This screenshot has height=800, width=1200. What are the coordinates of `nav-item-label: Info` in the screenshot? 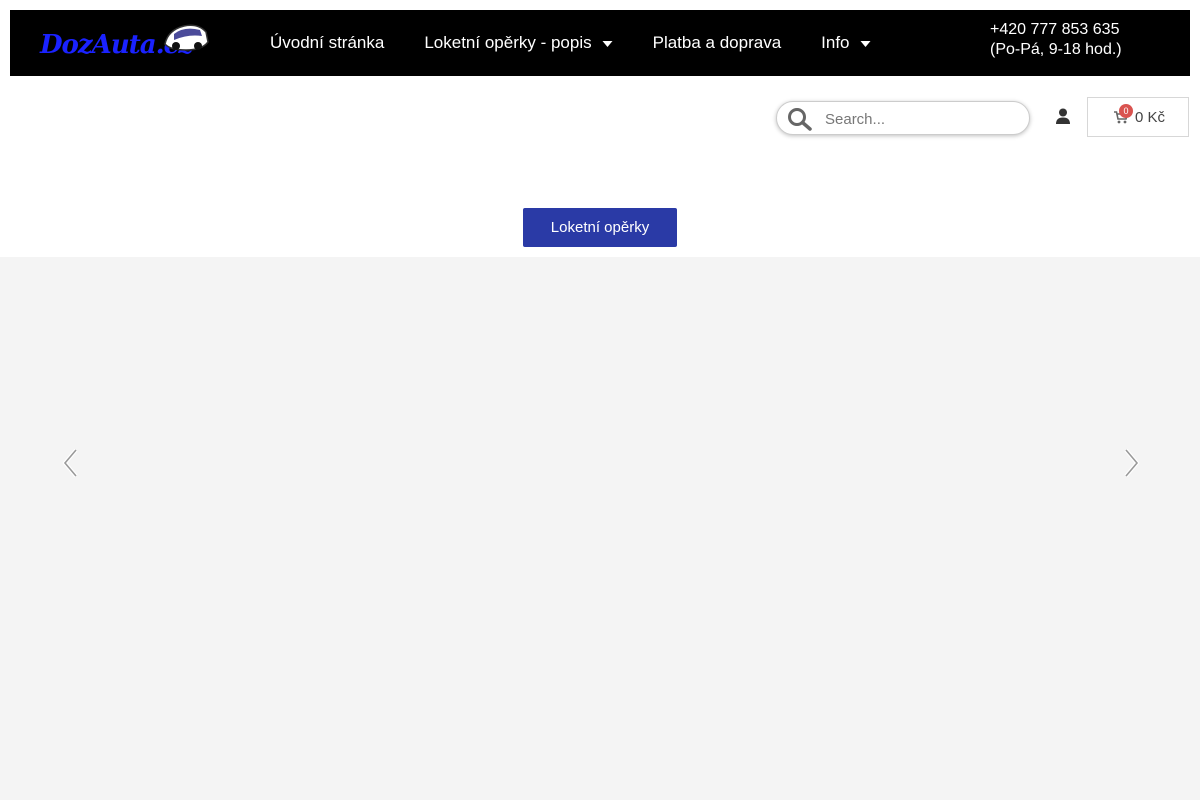 It's located at (835, 42).